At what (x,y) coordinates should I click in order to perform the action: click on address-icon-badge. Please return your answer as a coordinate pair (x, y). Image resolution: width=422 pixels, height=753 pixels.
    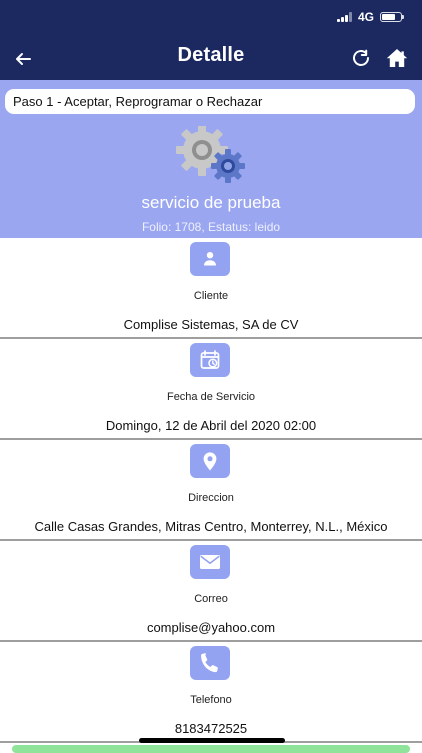
    Looking at the image, I should click on (210, 461).